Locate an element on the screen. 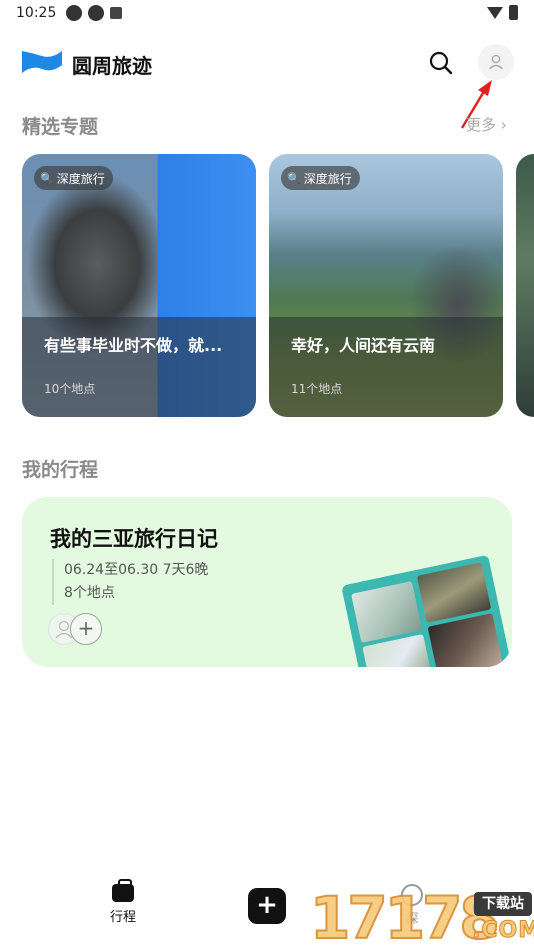 This screenshot has width=534, height=950. app-title: 圆周旅迹 is located at coordinates (112, 66).